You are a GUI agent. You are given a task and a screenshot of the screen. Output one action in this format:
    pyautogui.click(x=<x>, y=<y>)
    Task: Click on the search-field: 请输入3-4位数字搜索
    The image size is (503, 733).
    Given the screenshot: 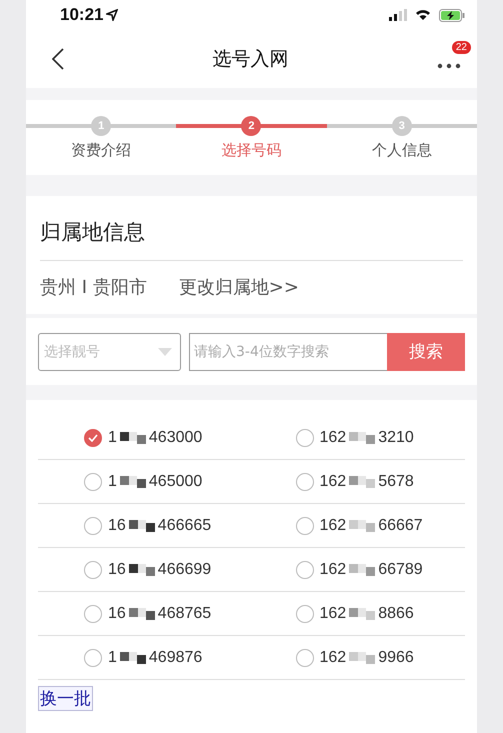 What is the action you would take?
    pyautogui.click(x=288, y=351)
    